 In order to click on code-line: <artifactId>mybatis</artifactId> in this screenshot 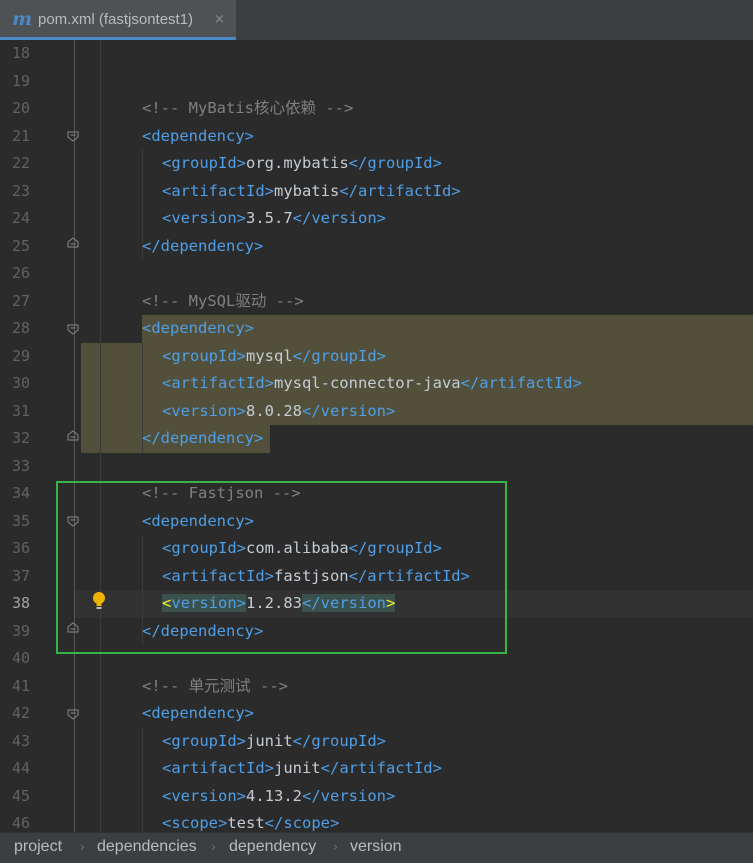, I will do `click(311, 192)`.